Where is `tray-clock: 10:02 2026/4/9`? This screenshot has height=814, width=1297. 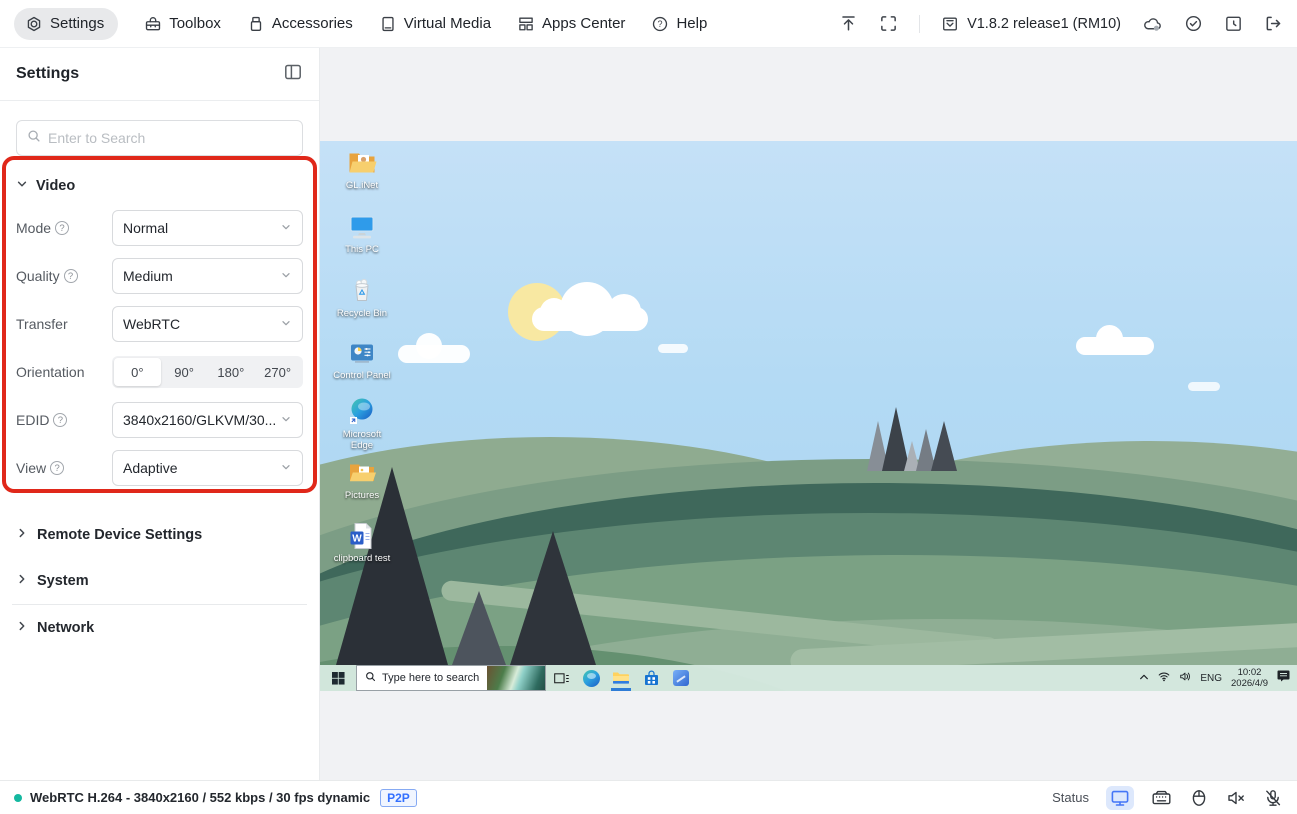
tray-clock: 10:02 2026/4/9 is located at coordinates (1249, 678).